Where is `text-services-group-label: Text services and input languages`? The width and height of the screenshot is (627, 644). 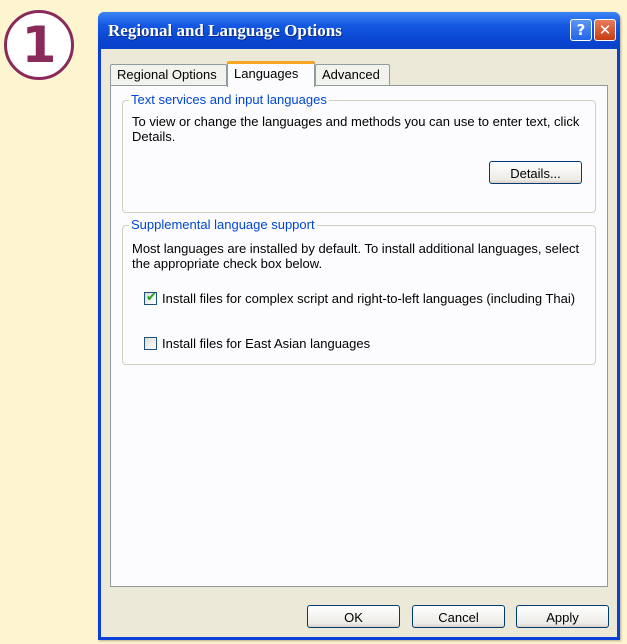 text-services-group-label: Text services and input languages is located at coordinates (229, 99).